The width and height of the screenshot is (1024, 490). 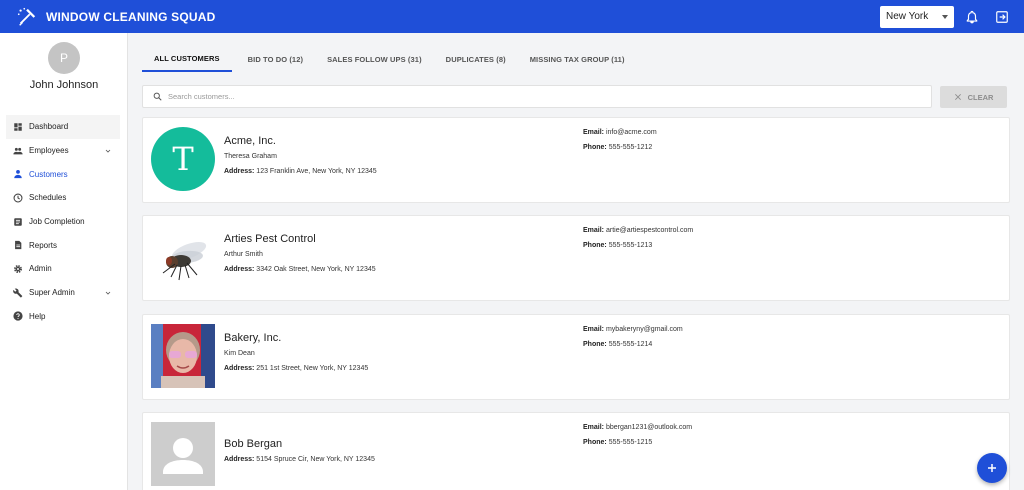 What do you see at coordinates (18, 245) in the screenshot?
I see `document-icon` at bounding box center [18, 245].